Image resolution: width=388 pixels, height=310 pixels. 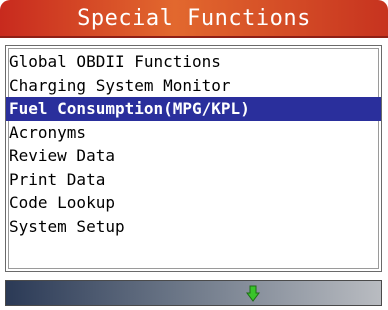 I want to click on menu-item-charging-system-monitor: Charging System Monitor, so click(x=193, y=86).